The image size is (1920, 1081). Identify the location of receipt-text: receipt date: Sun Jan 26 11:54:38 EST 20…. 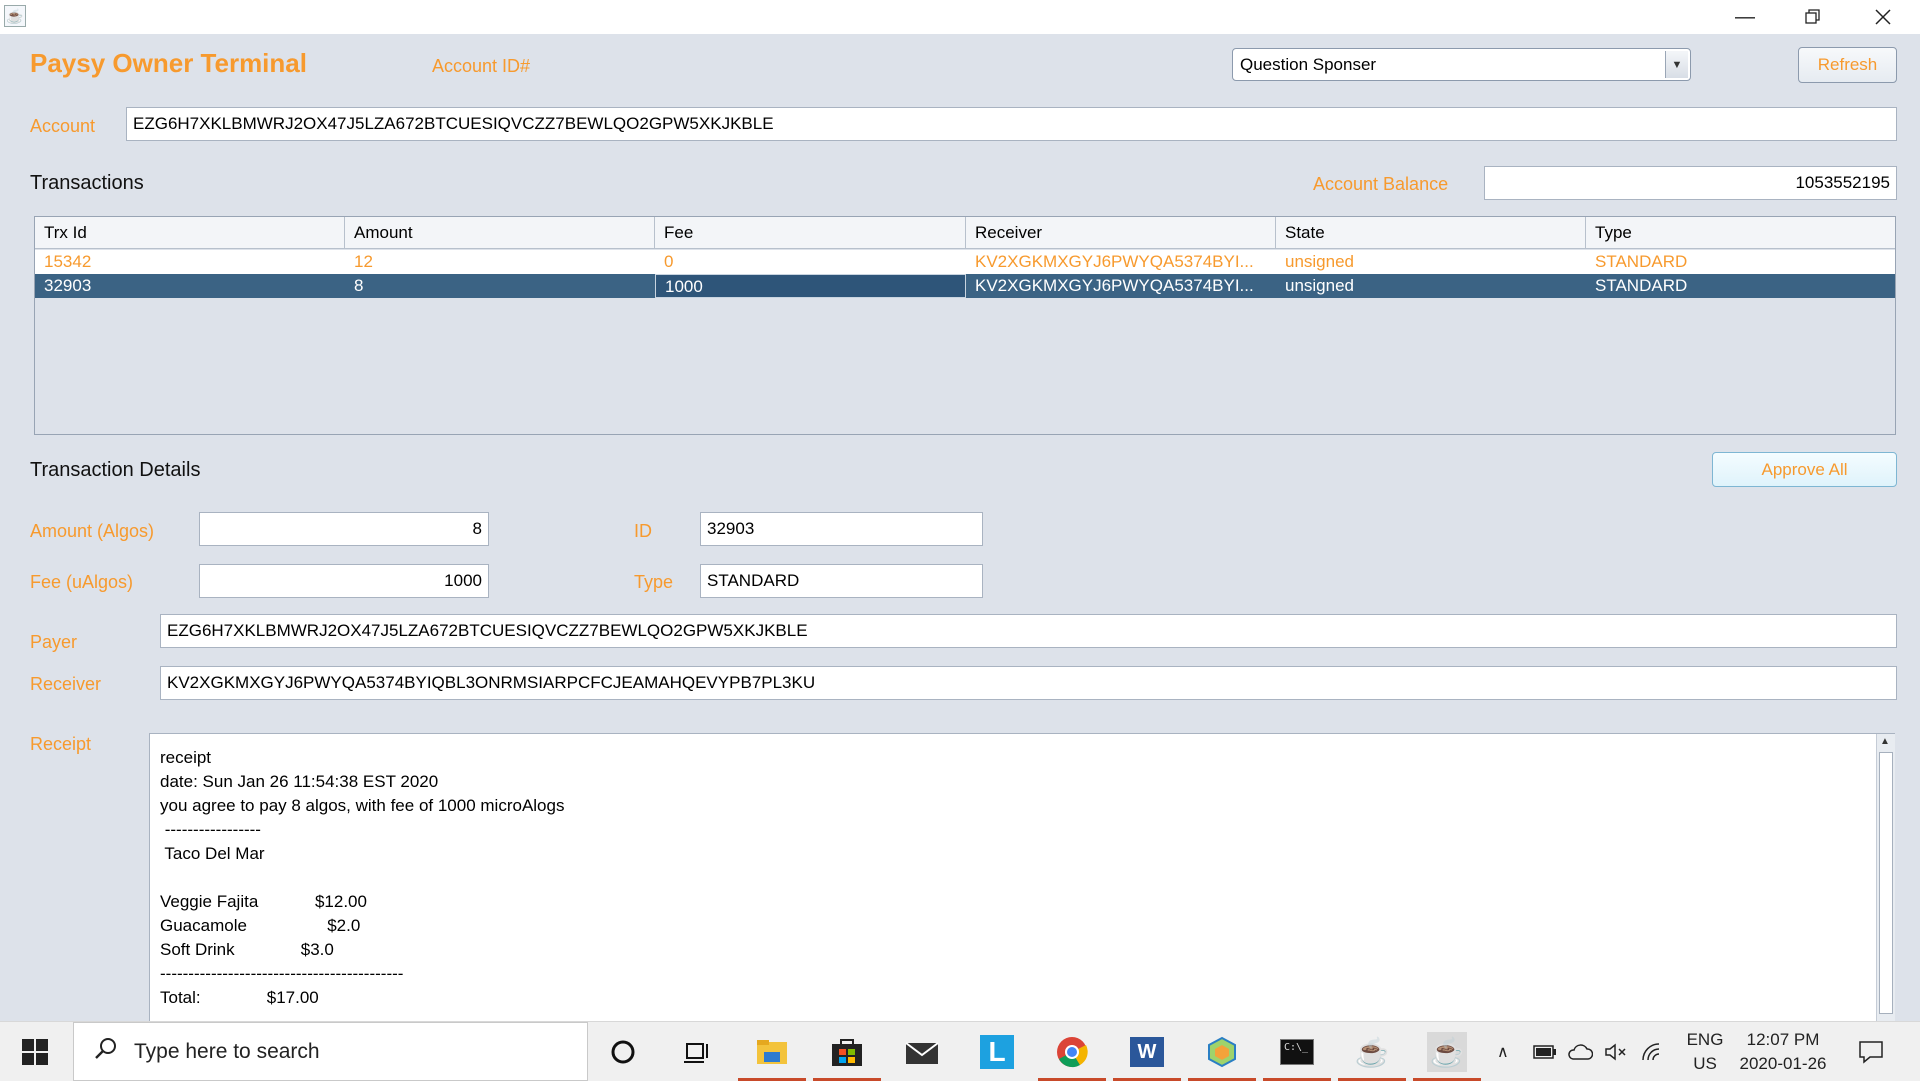
(362, 877).